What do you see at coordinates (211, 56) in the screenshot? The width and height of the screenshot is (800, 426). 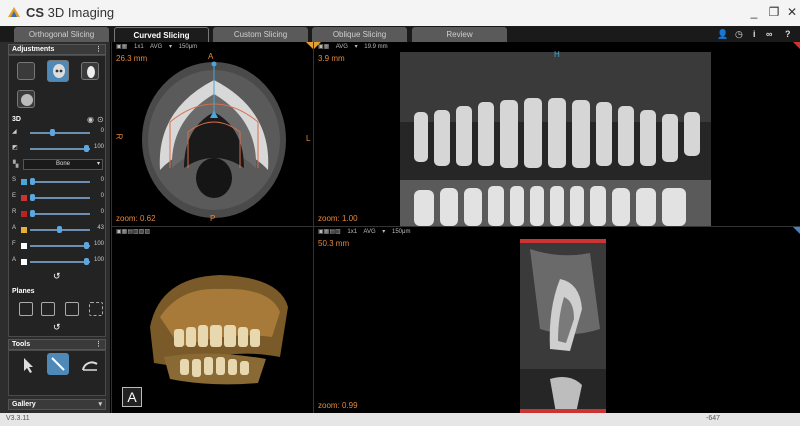 I see `axial-label-anterior: A` at bounding box center [211, 56].